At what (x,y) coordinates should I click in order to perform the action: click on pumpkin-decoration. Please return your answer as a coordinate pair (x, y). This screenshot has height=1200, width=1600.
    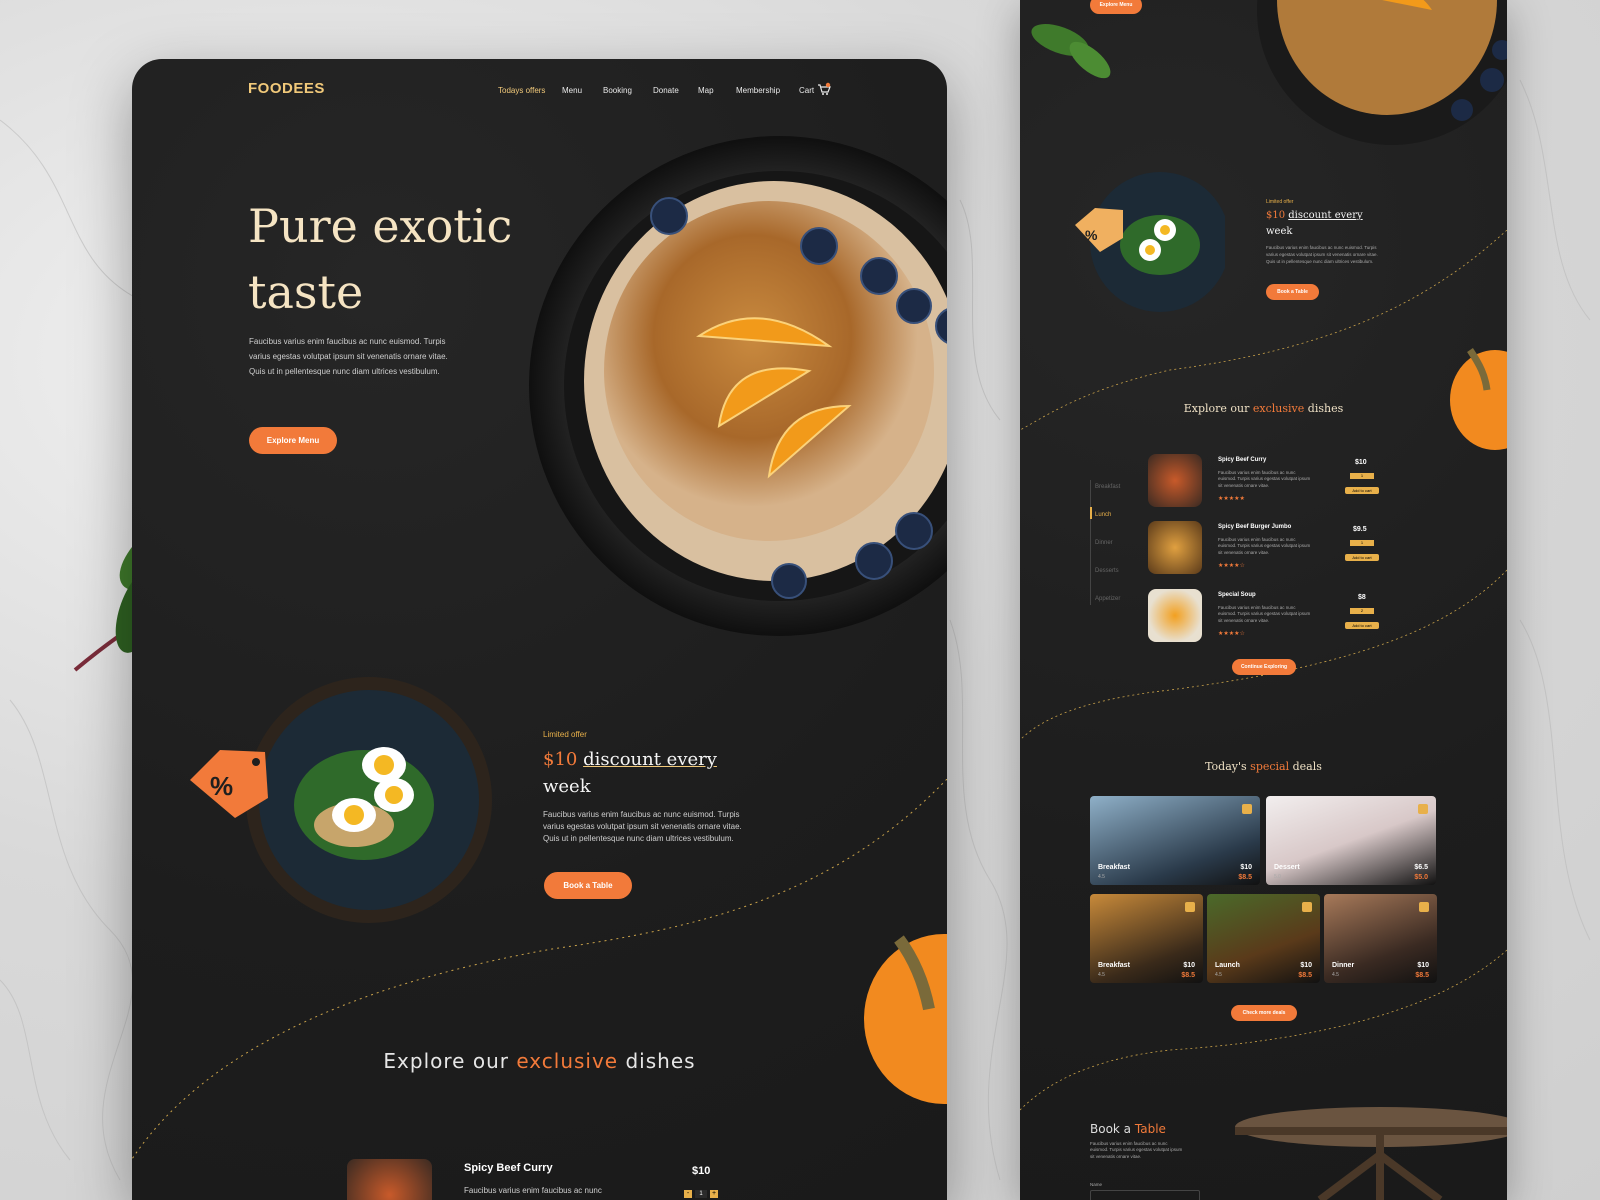
    Looking at the image, I should click on (905, 1019).